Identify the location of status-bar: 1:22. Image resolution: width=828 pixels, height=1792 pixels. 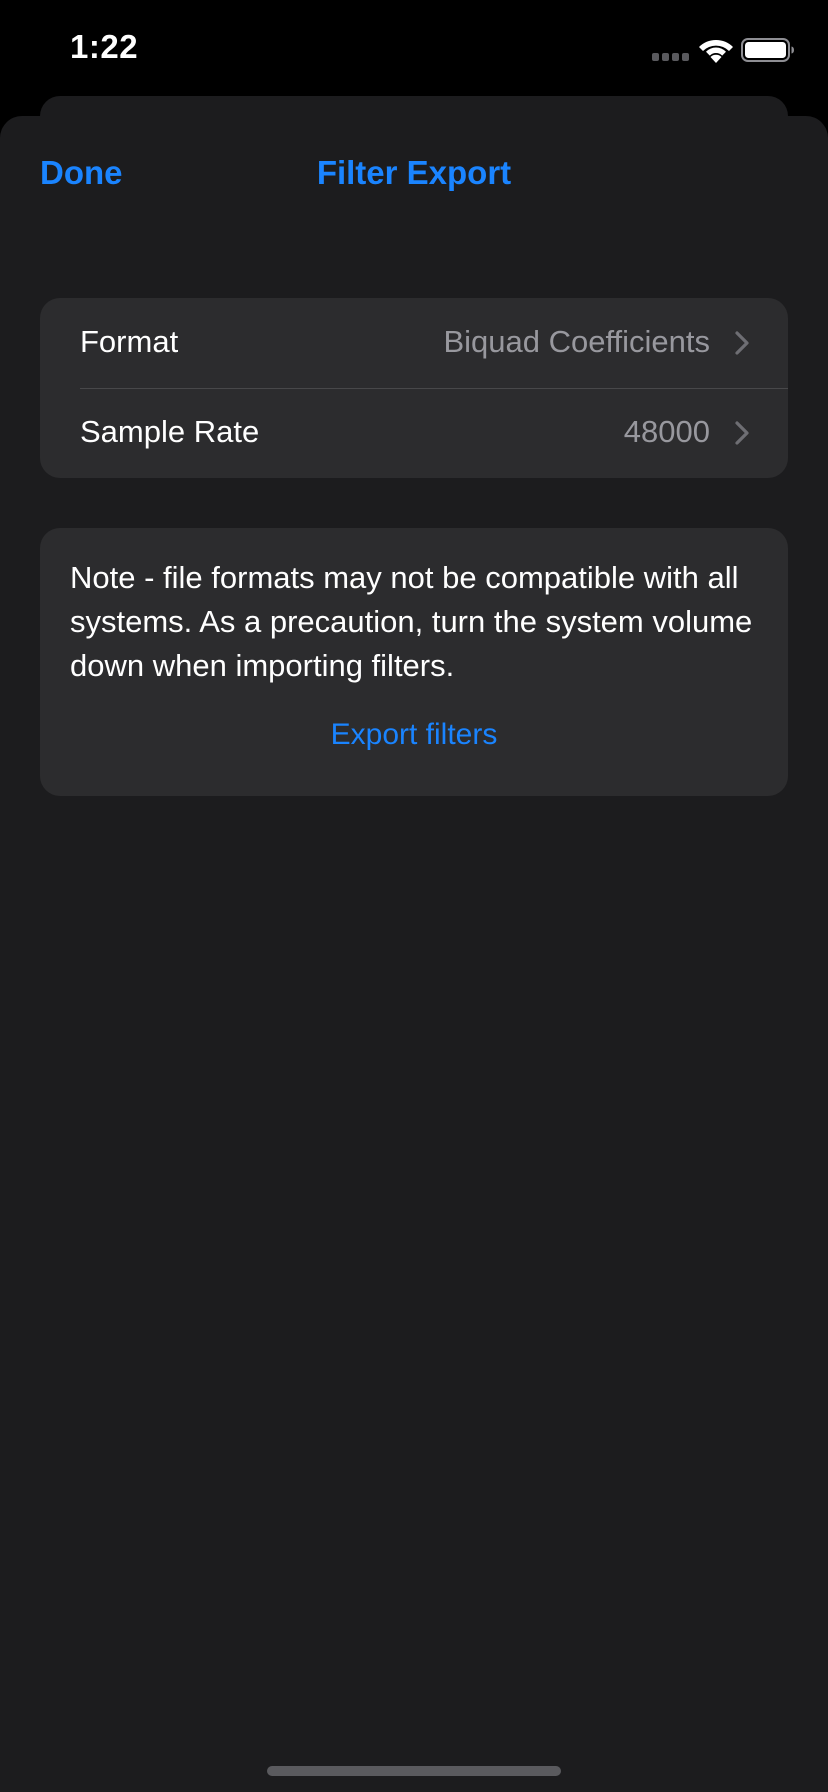
(414, 50).